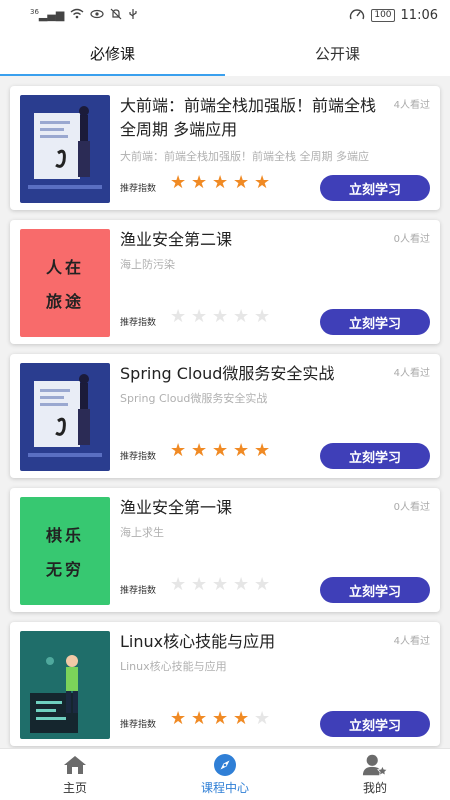 The height and width of the screenshot is (800, 450). I want to click on clock: 11:06, so click(419, 15).